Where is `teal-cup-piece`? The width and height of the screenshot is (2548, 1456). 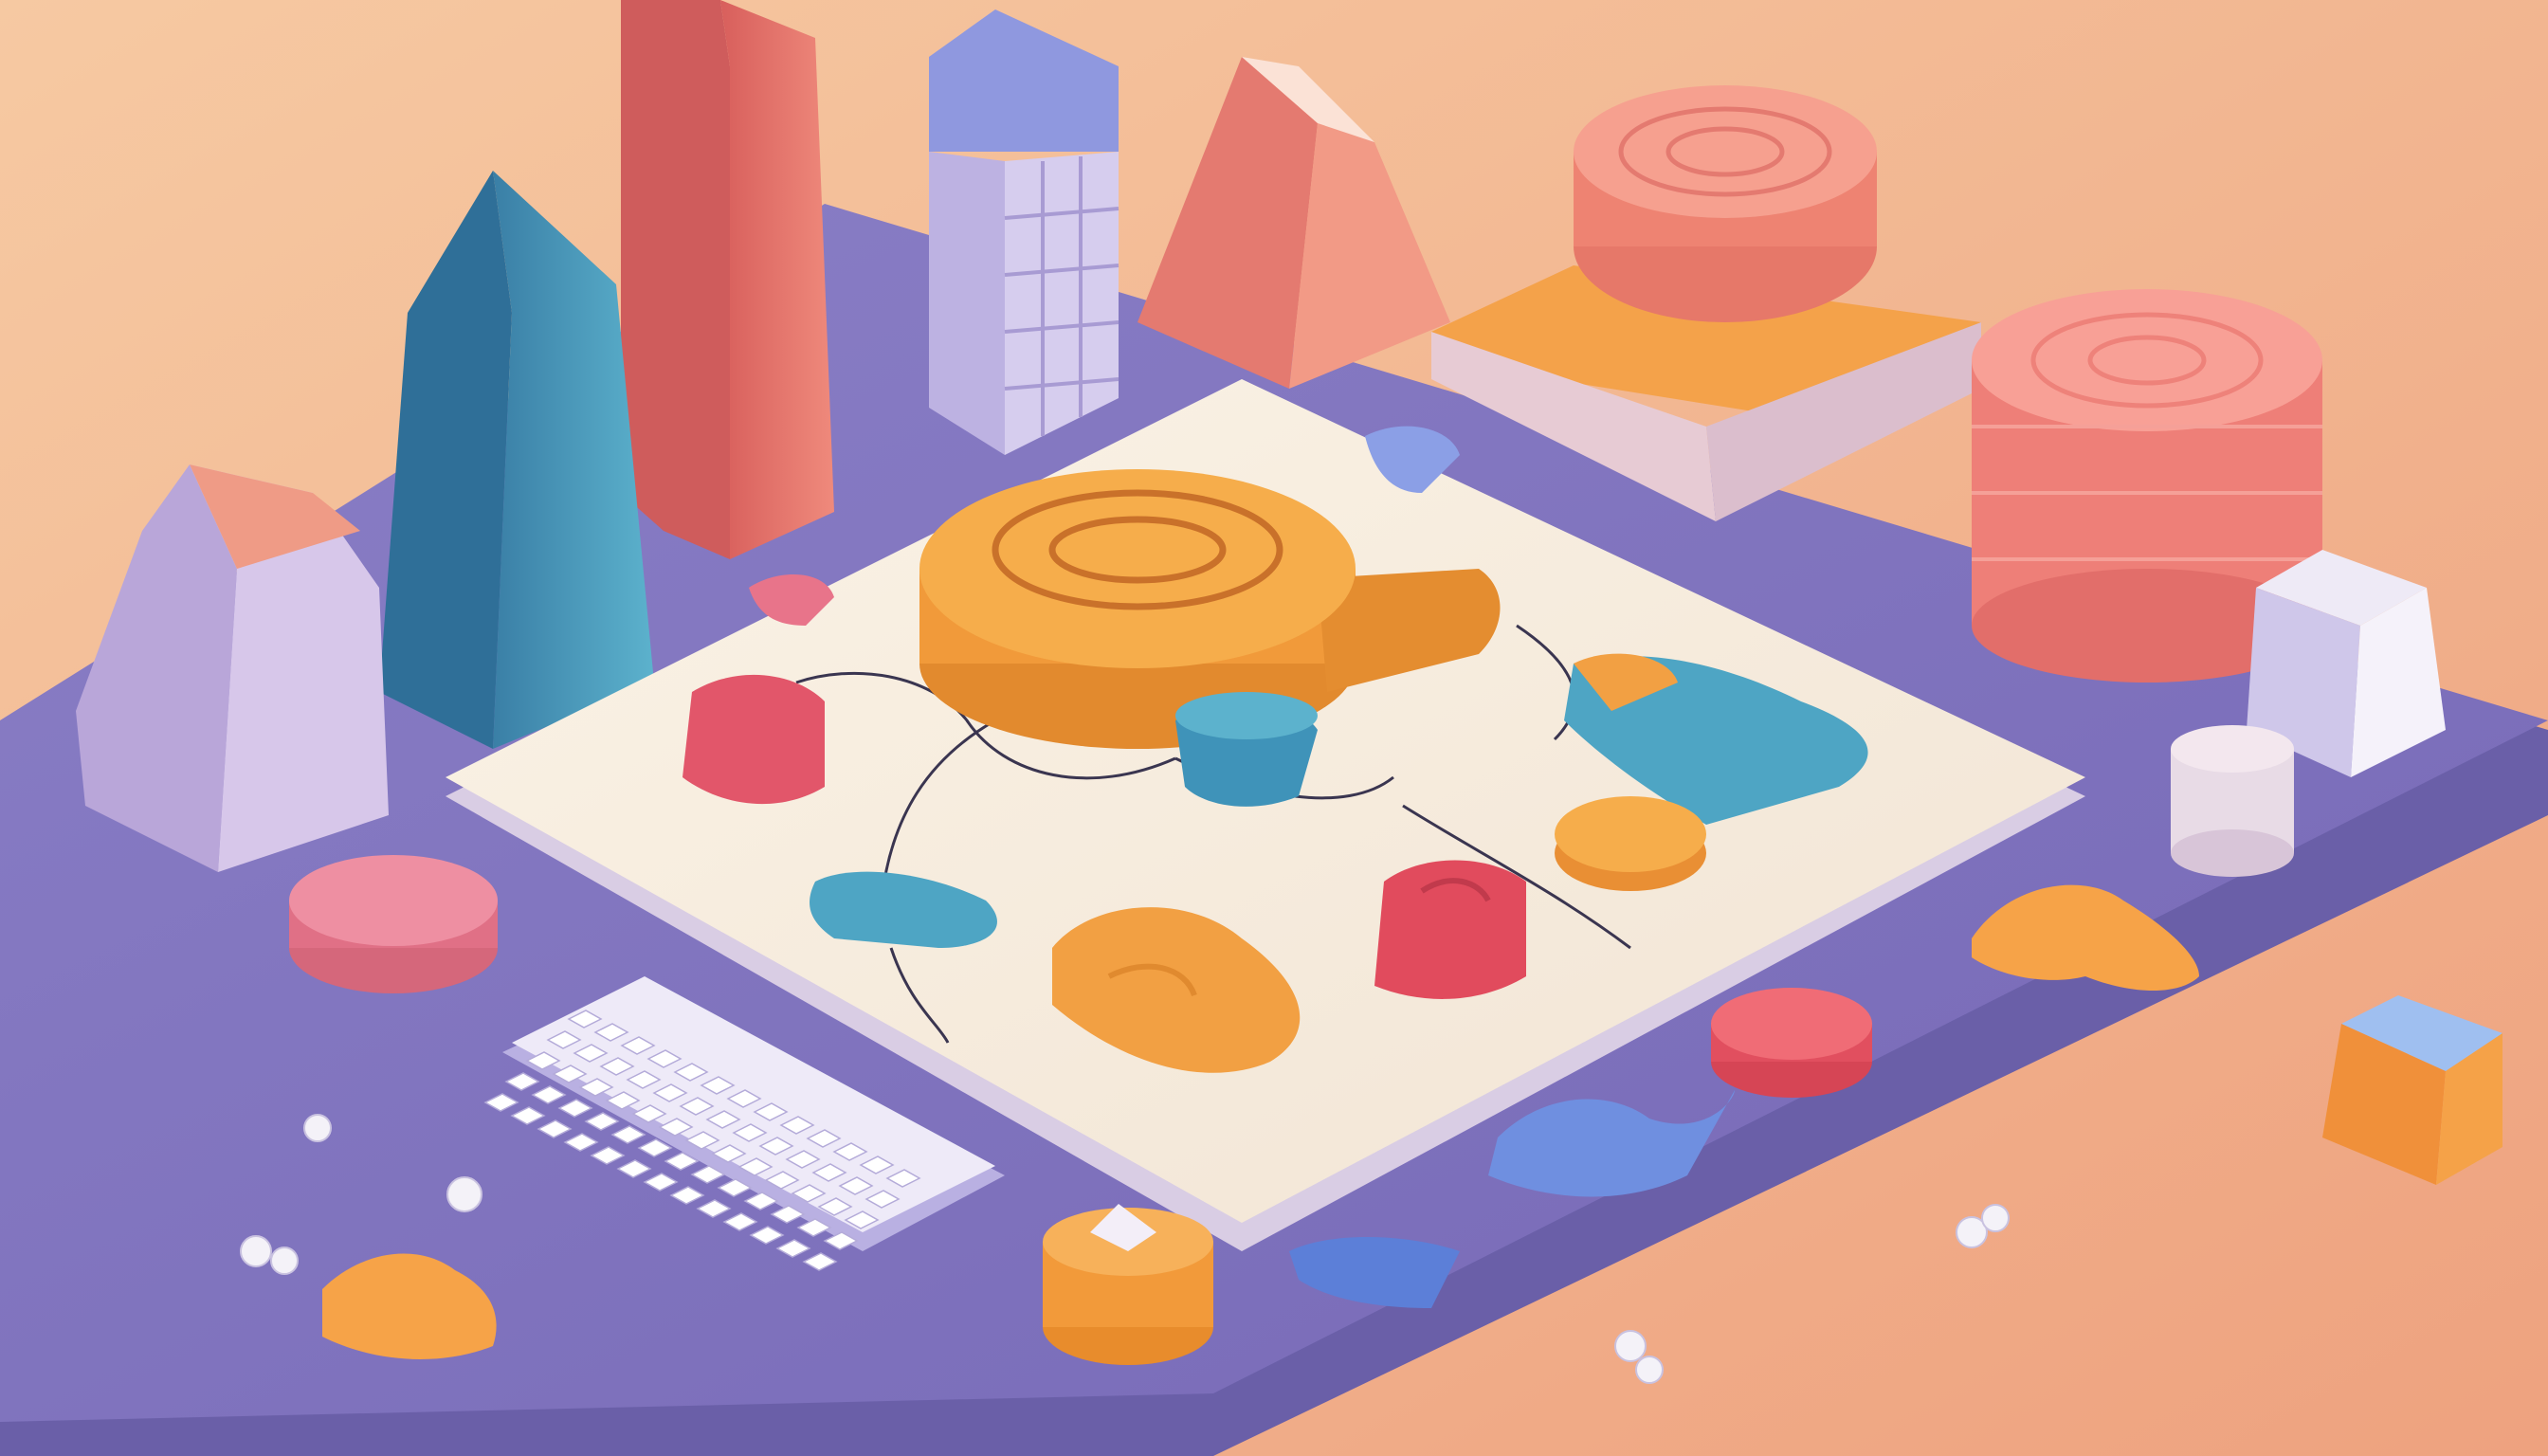 teal-cup-piece is located at coordinates (1246, 749).